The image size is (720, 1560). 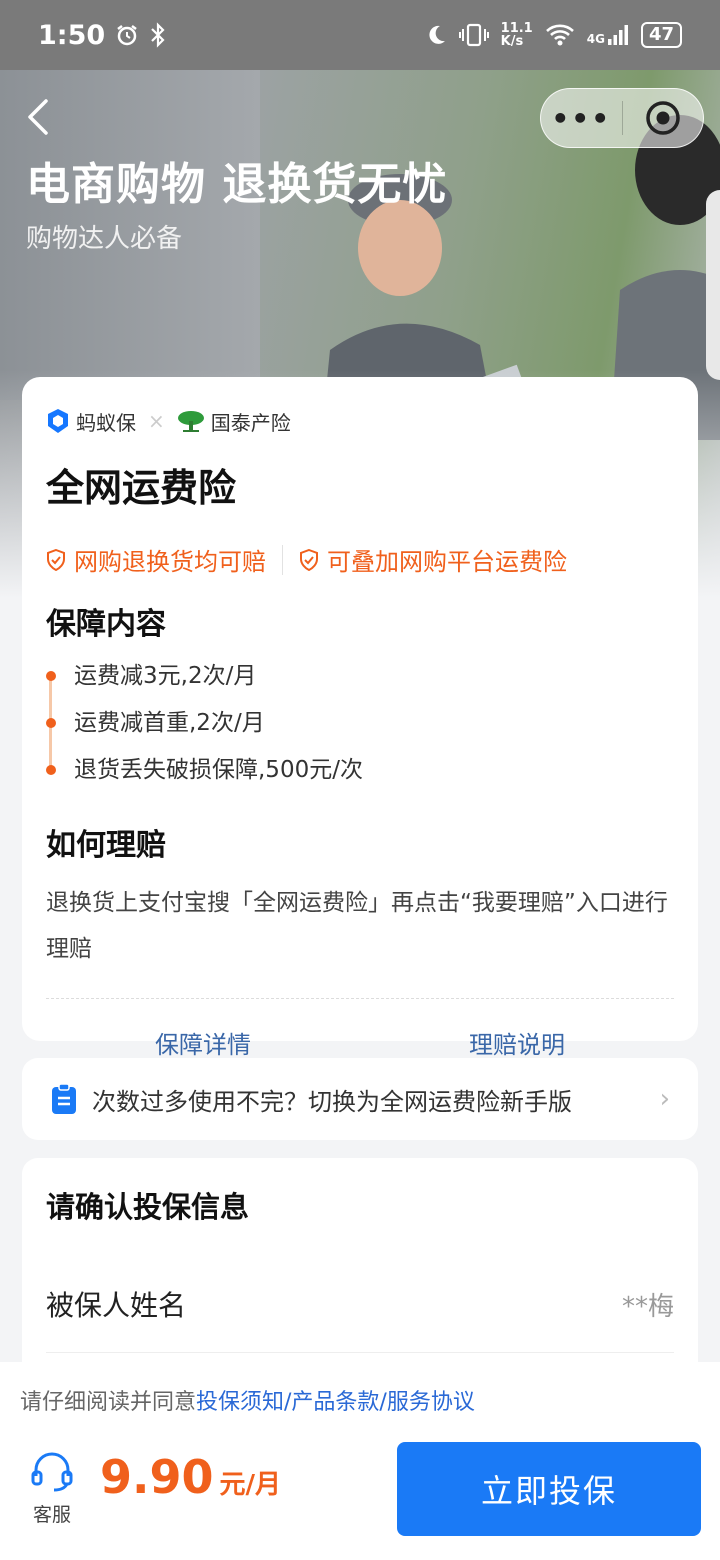 What do you see at coordinates (237, 184) in the screenshot?
I see `hero-title: 电商购物 退换货无忧` at bounding box center [237, 184].